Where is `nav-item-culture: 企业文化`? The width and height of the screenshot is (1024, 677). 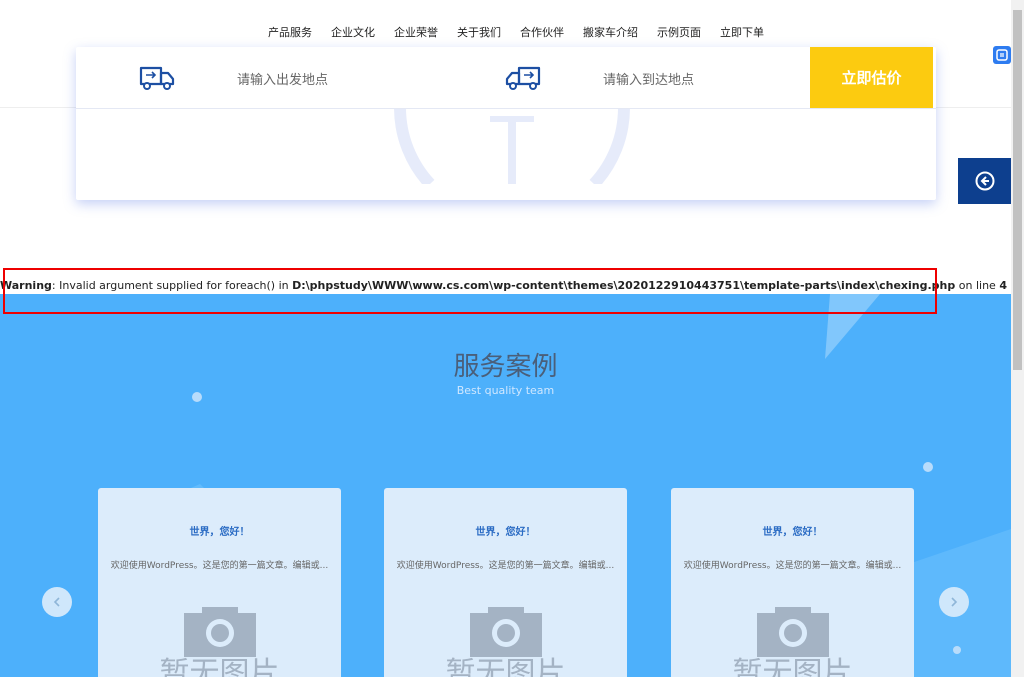
nav-item-culture: 企业文化 is located at coordinates (353, 32).